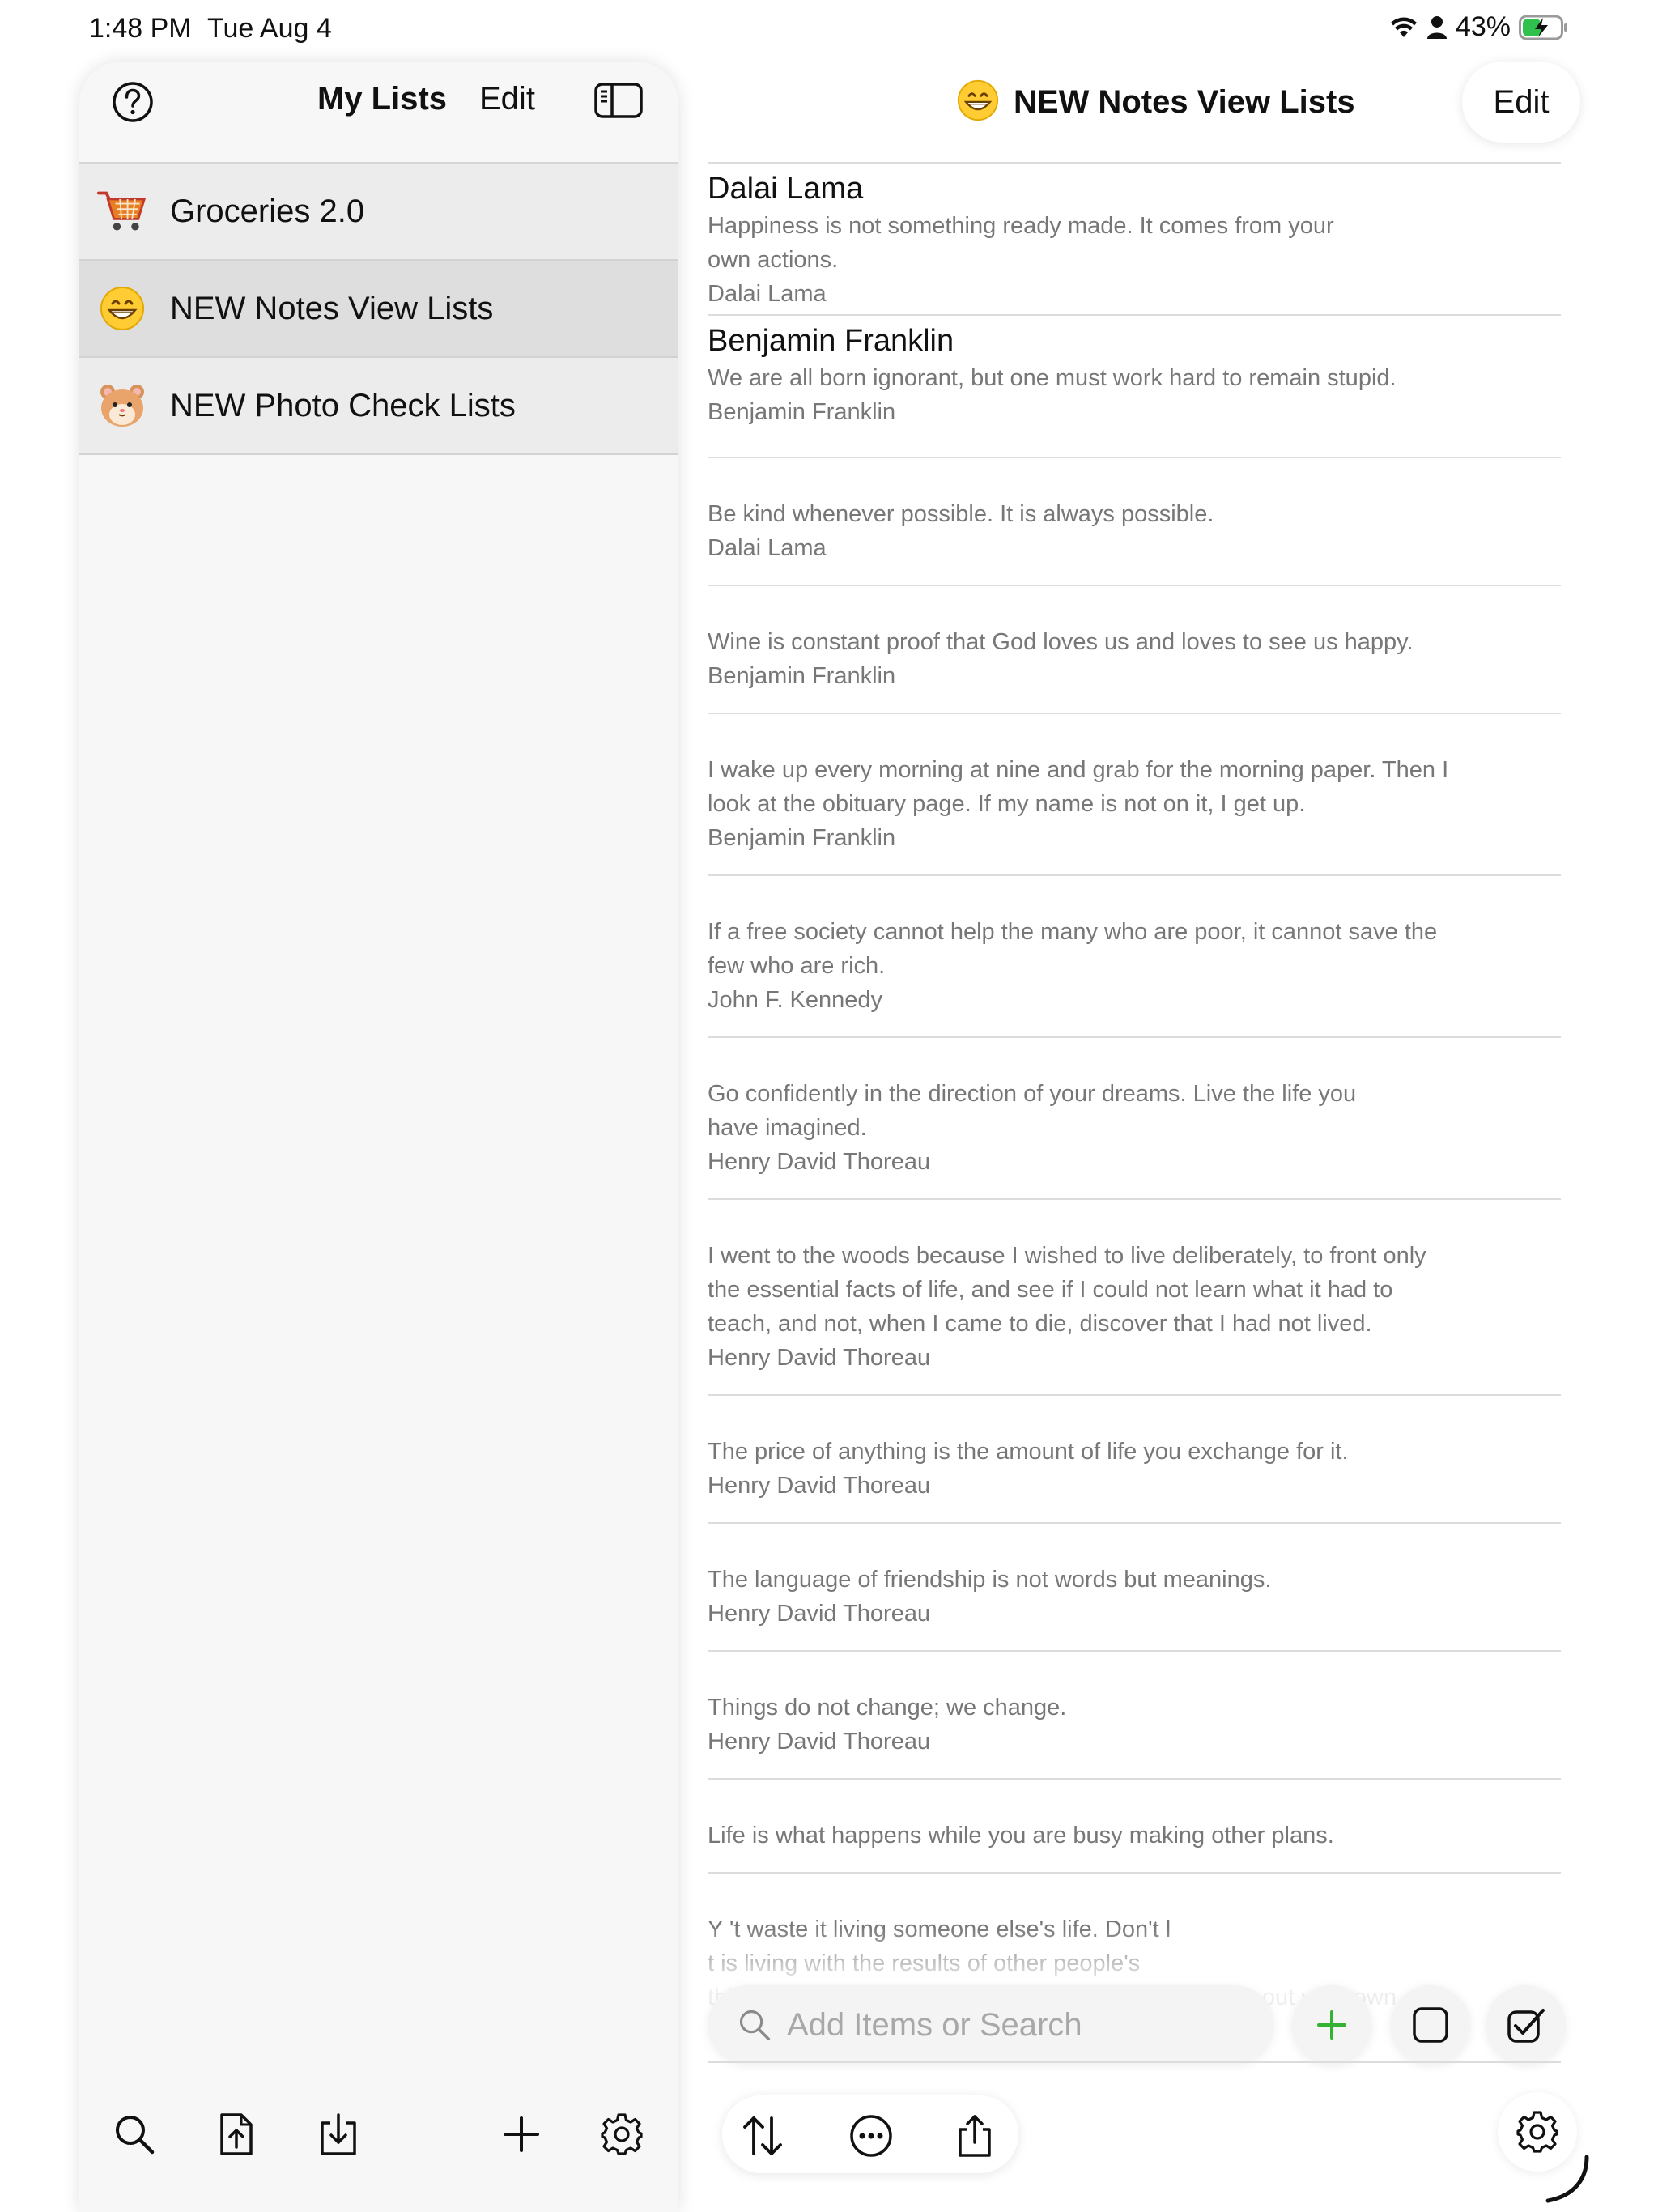 The height and width of the screenshot is (2212, 1658). I want to click on item-author: John F. Kennedy, so click(795, 1000).